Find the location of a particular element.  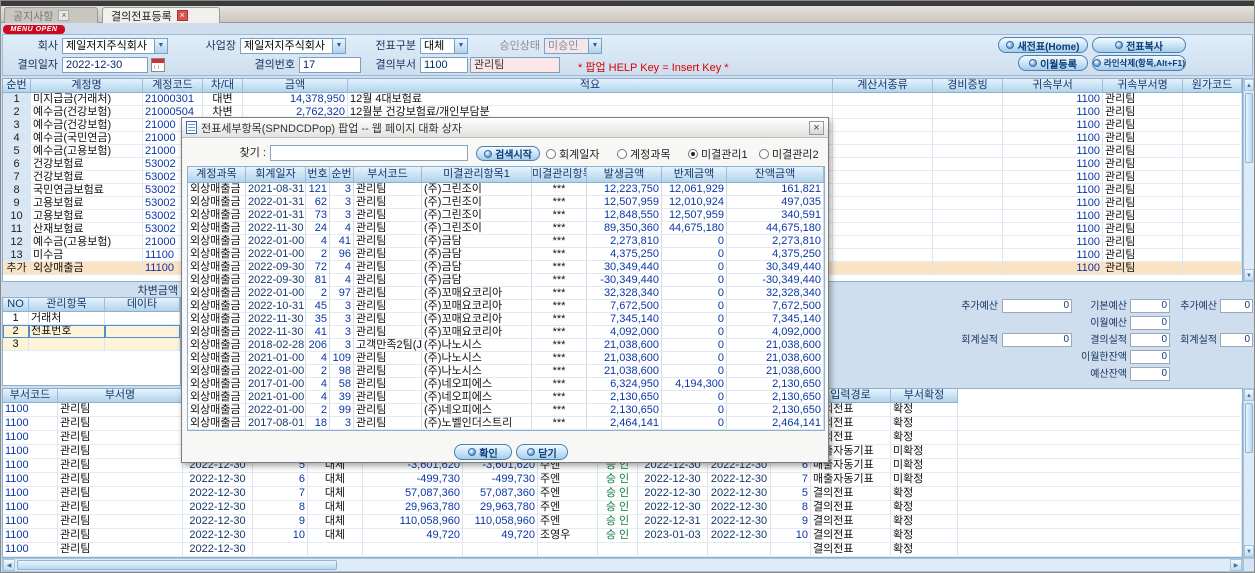

calendar-icon is located at coordinates (158, 65).